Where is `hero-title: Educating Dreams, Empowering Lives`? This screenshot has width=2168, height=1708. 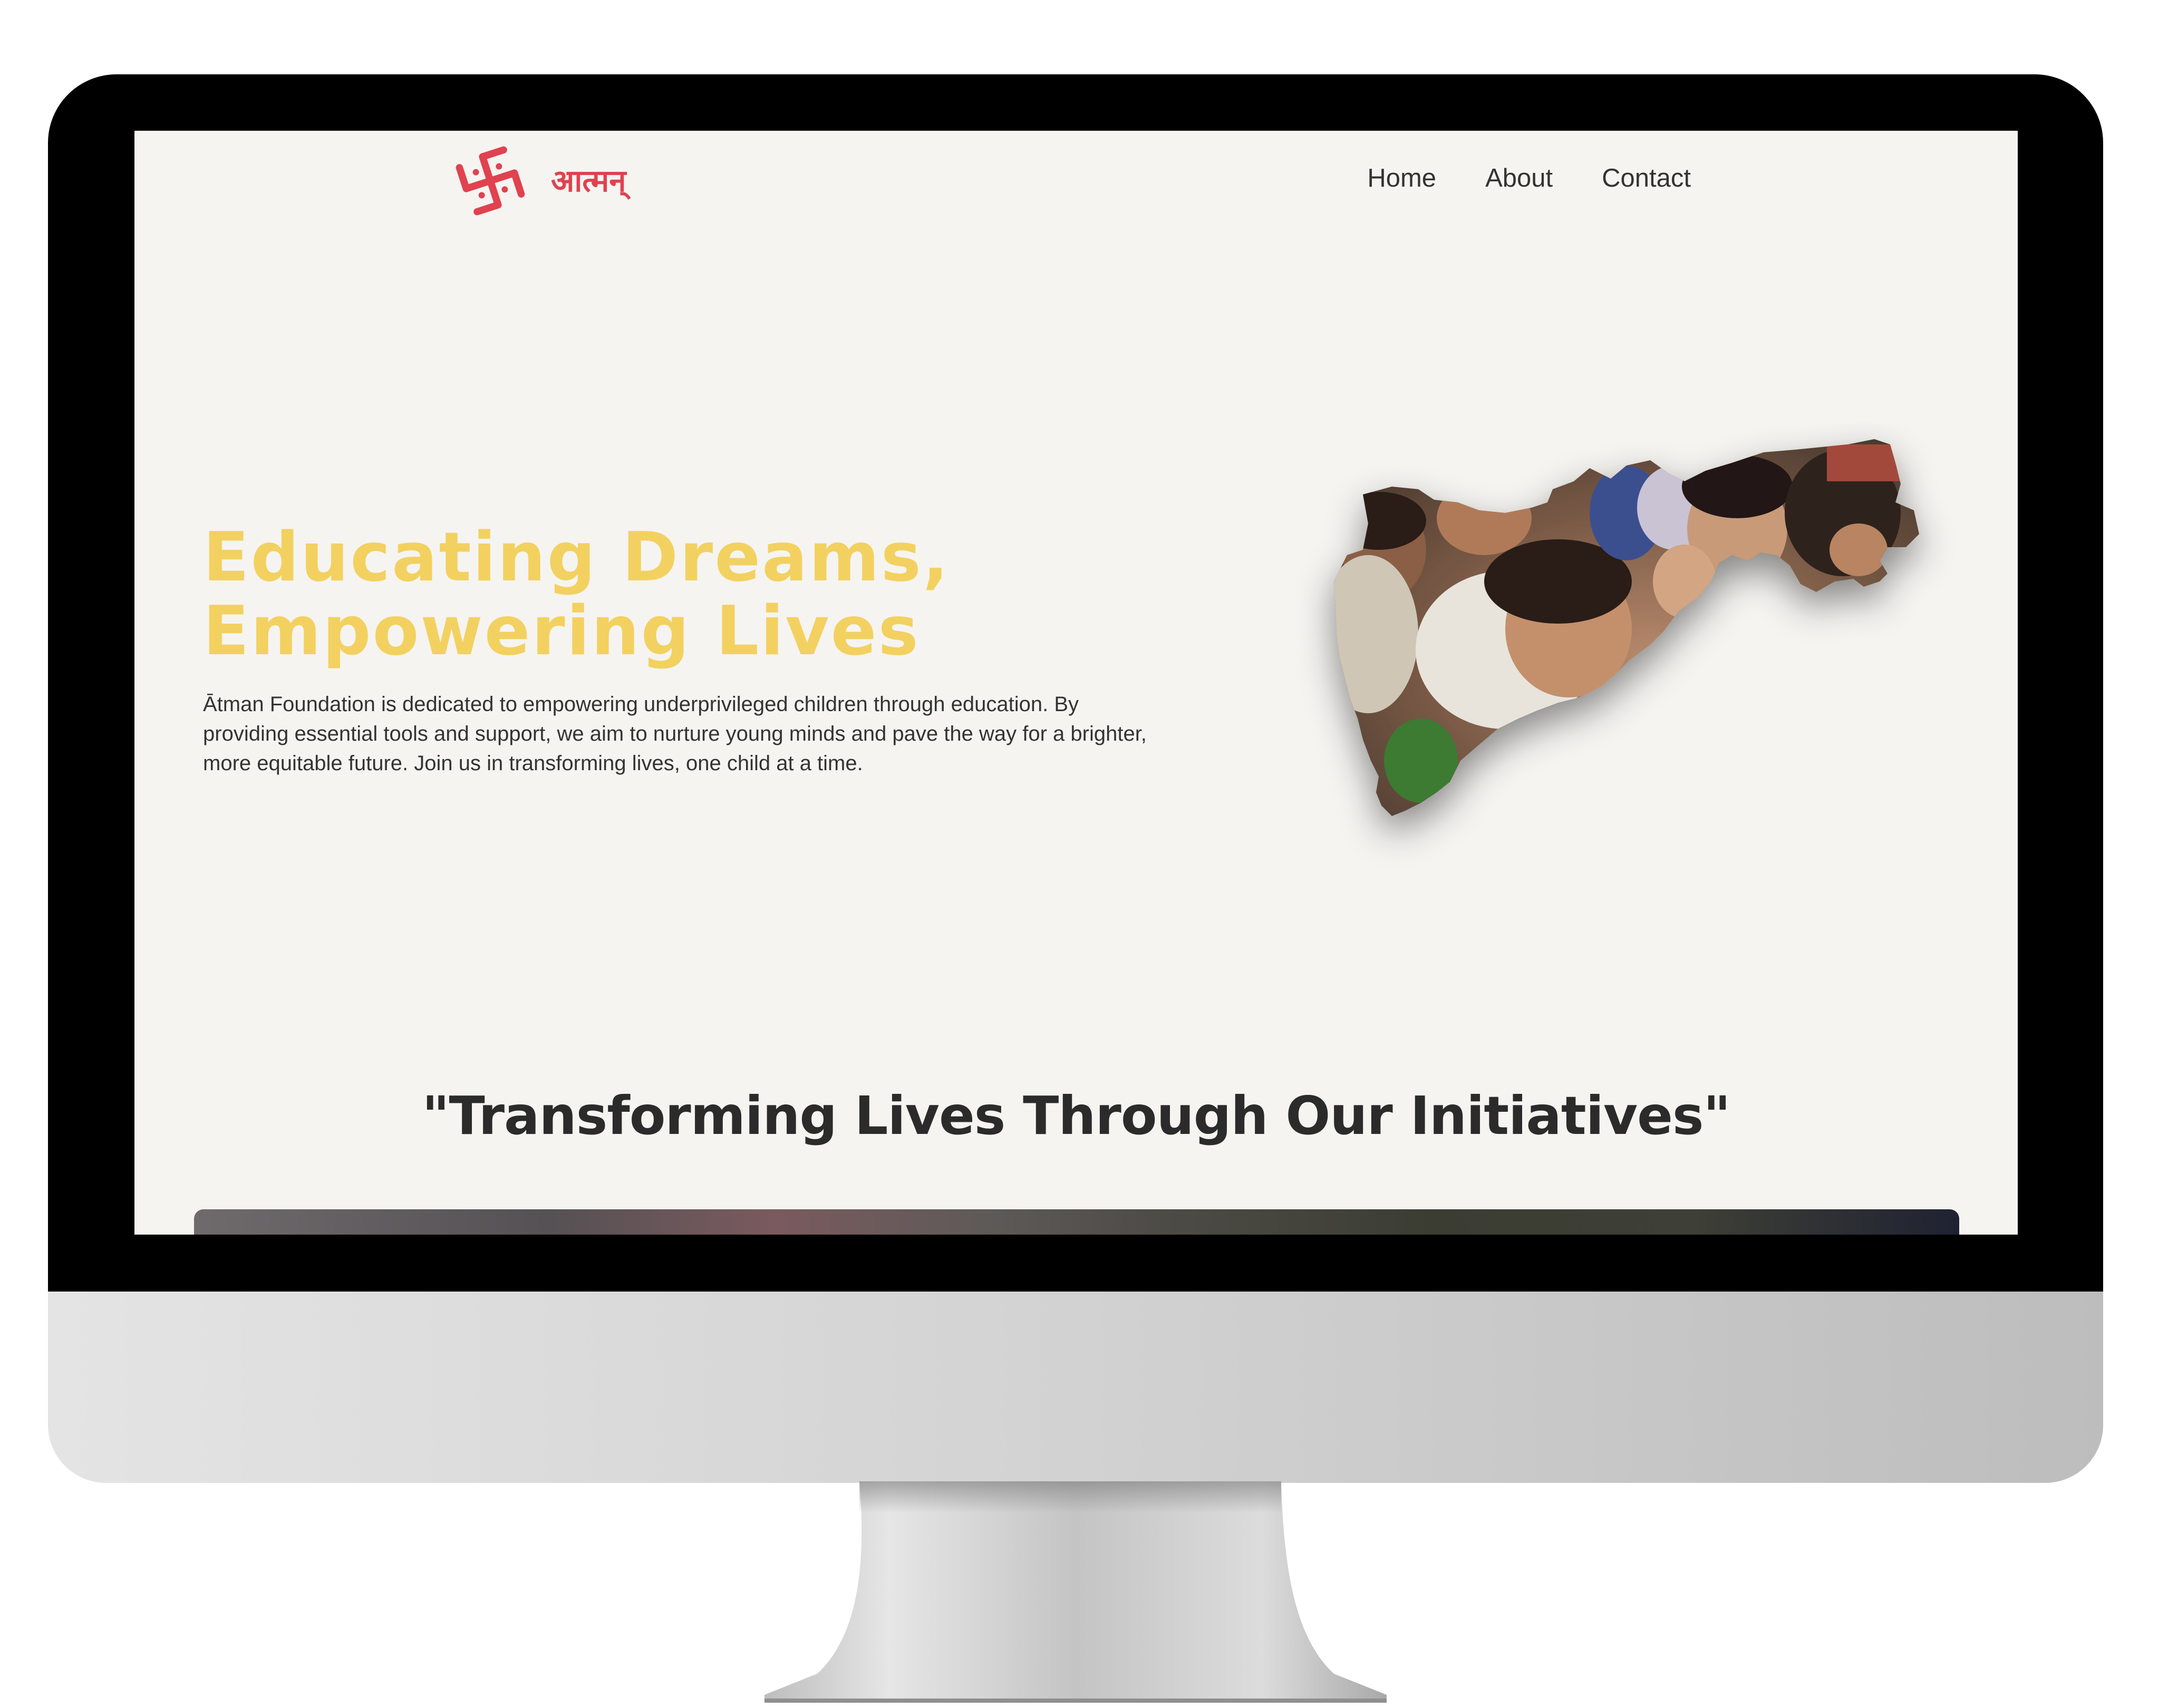
hero-title: Educating Dreams, Empowering Lives is located at coordinates (577, 594).